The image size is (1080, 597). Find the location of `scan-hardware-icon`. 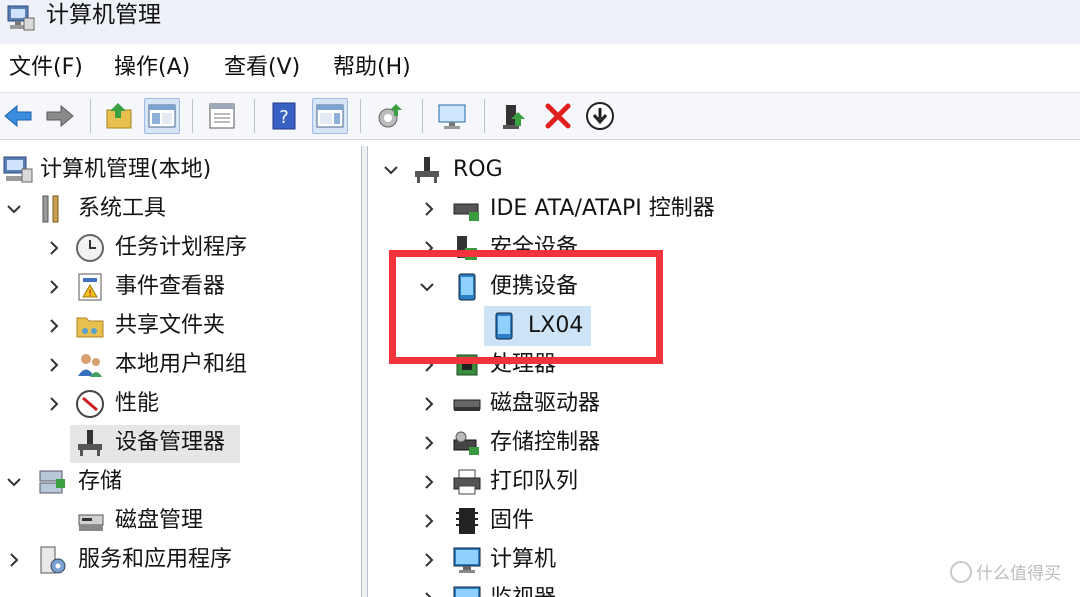

scan-hardware-icon is located at coordinates (390, 116).